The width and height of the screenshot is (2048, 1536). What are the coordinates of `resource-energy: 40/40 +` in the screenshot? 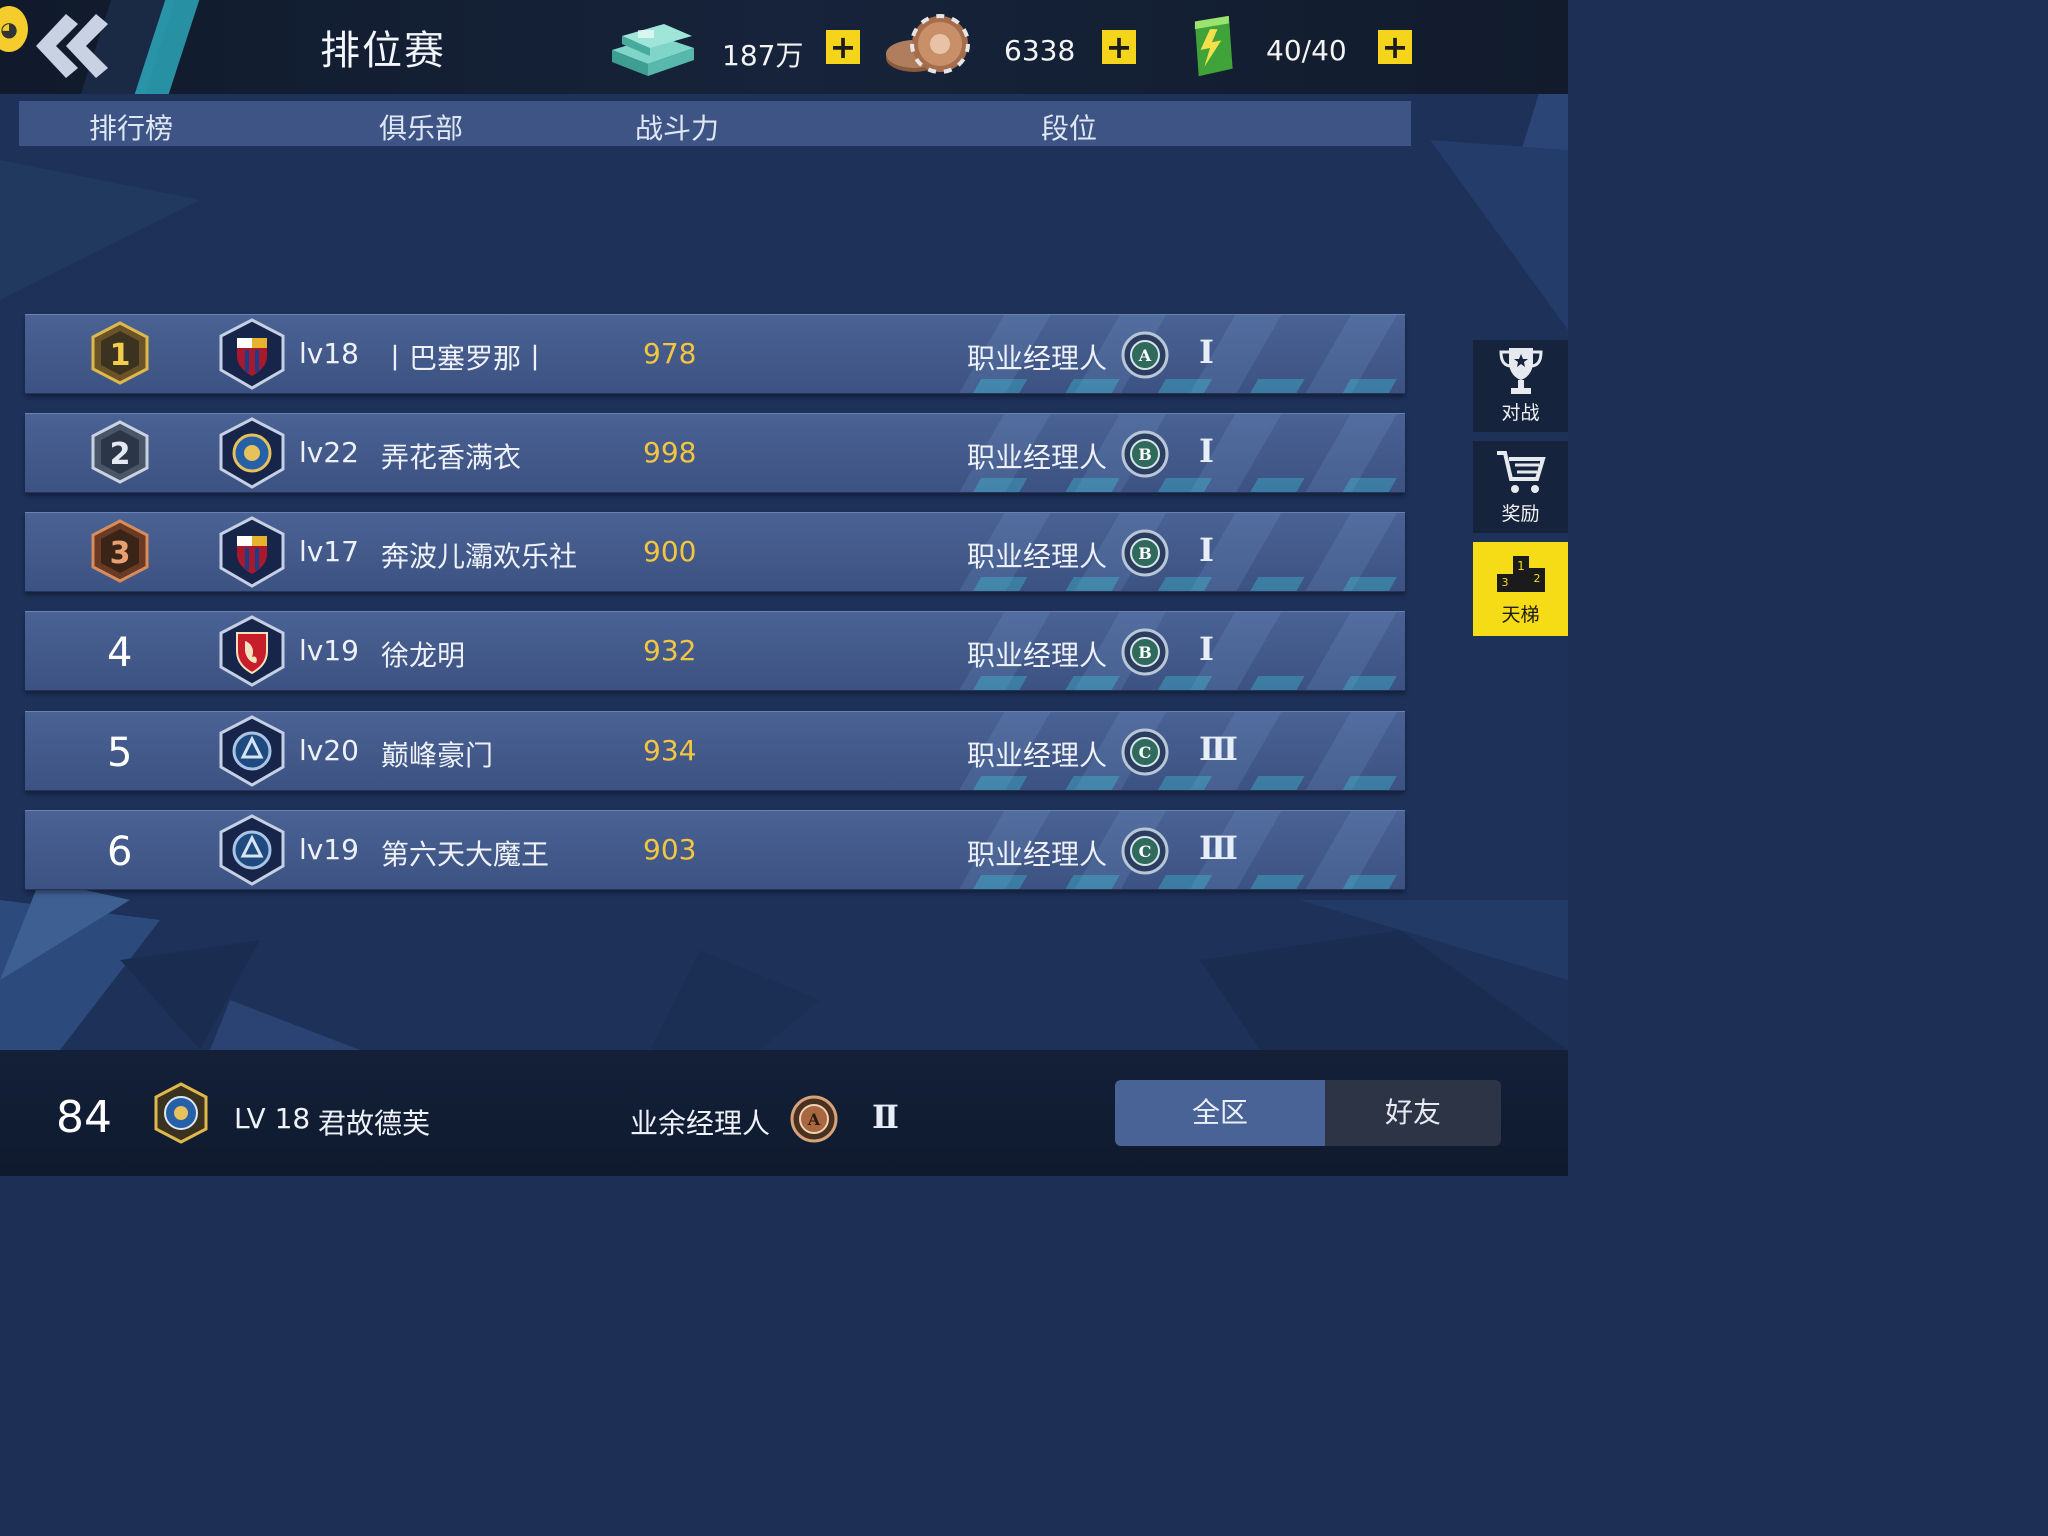 It's located at (1300, 47).